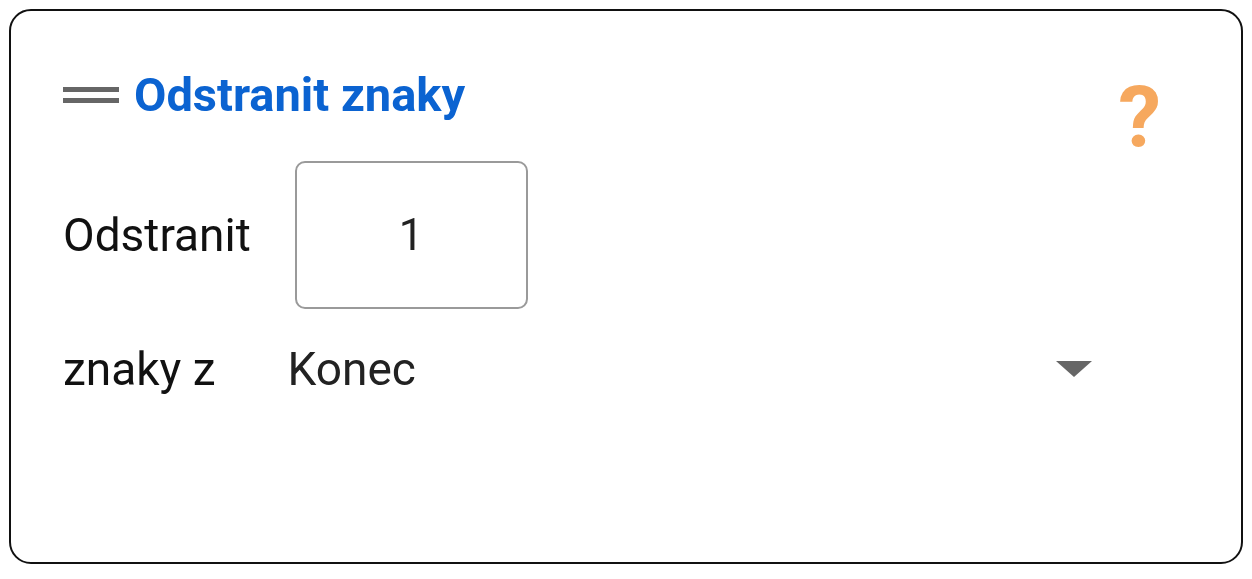  I want to click on field-label: znaky z, so click(139, 369).